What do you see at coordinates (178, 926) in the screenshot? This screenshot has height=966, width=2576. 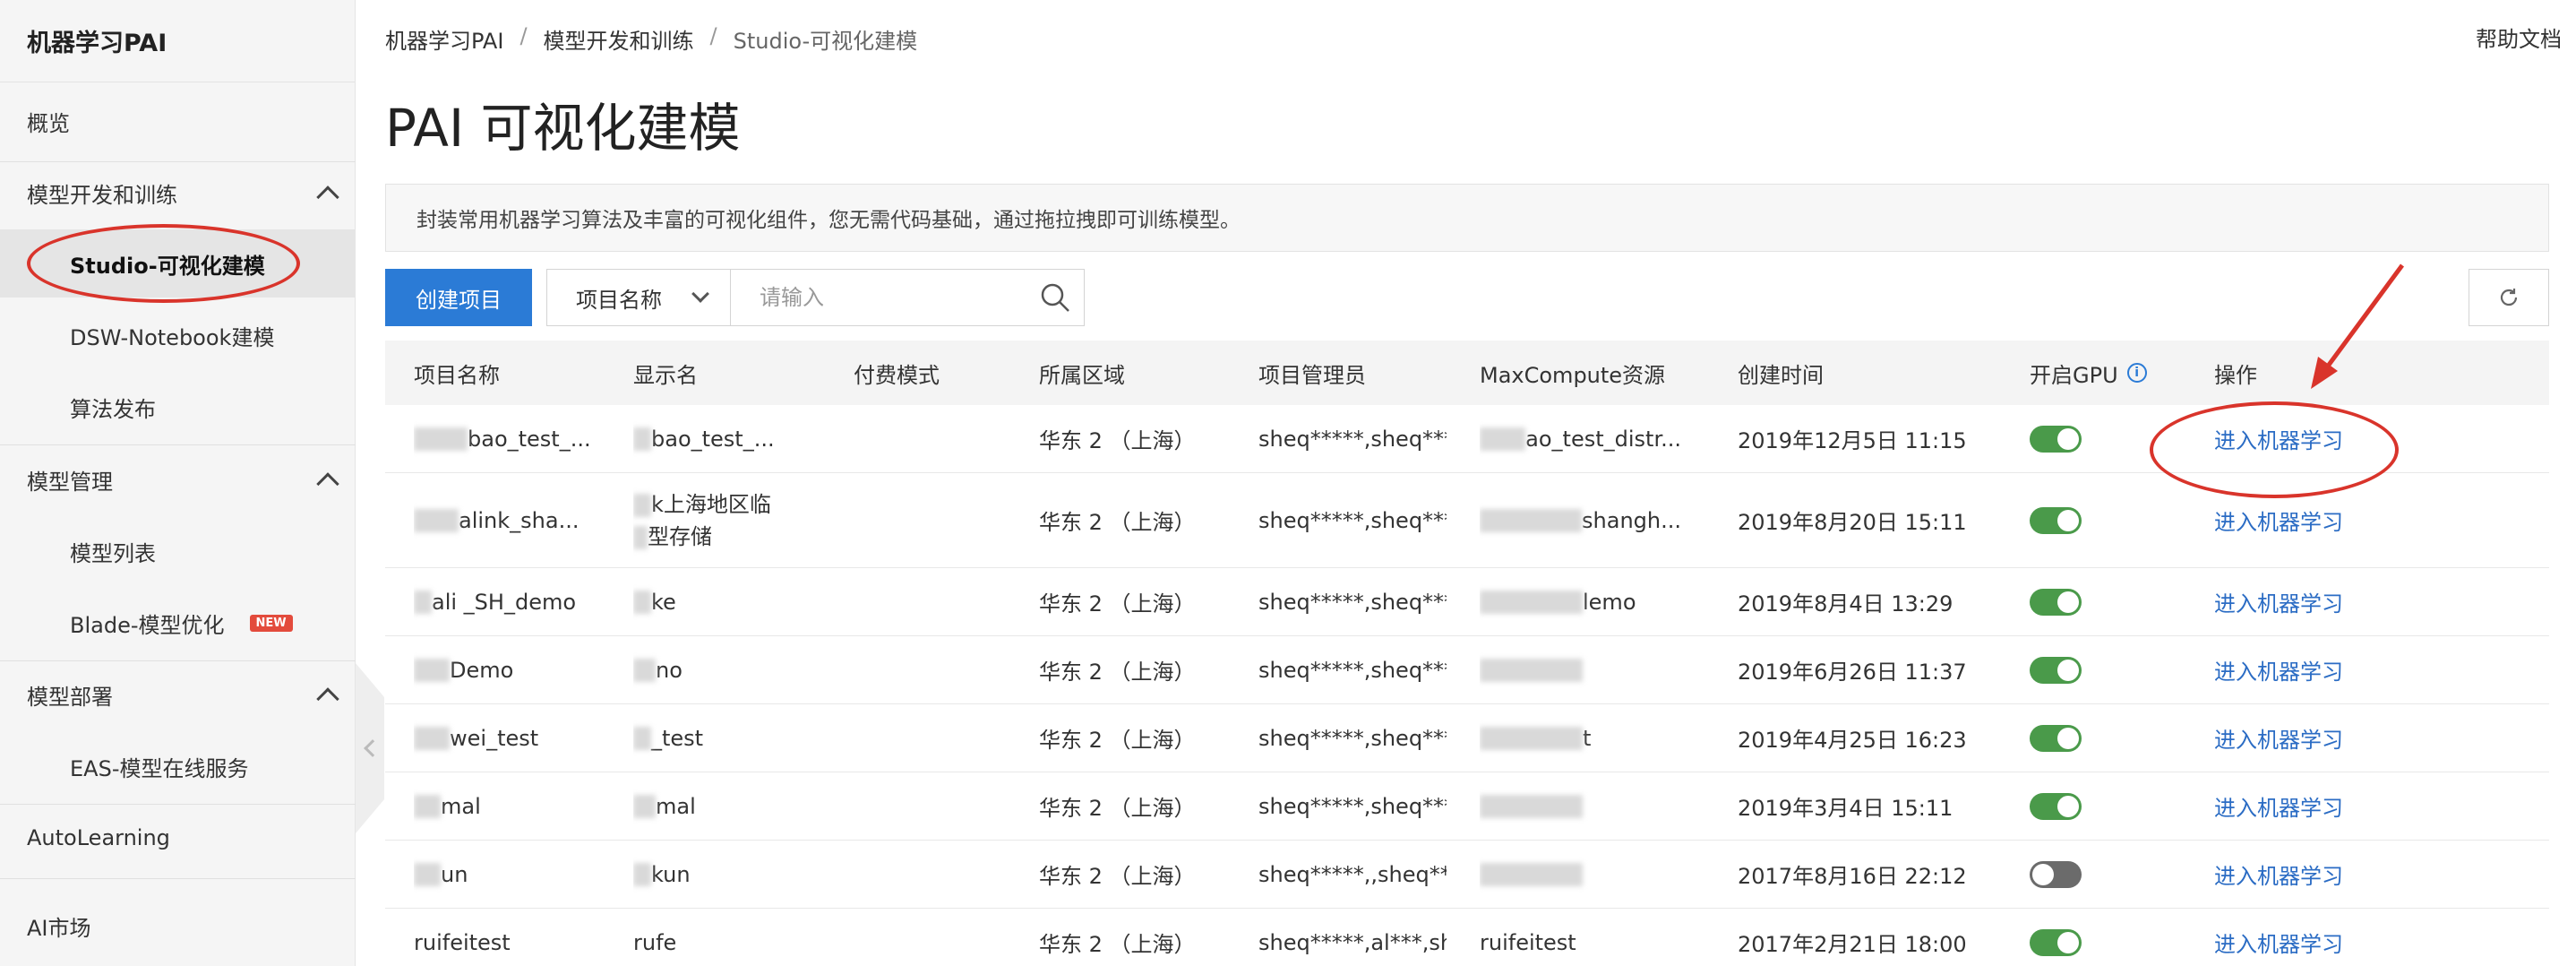 I see `sidebar-item-ai-market: AI市场` at bounding box center [178, 926].